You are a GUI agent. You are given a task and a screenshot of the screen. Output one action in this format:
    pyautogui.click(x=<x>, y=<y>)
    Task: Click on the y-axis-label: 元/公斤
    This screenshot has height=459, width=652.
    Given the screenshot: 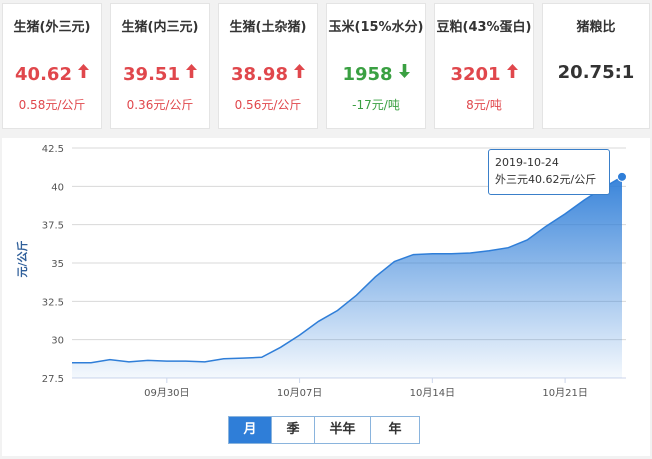 What is the action you would take?
    pyautogui.click(x=22, y=258)
    